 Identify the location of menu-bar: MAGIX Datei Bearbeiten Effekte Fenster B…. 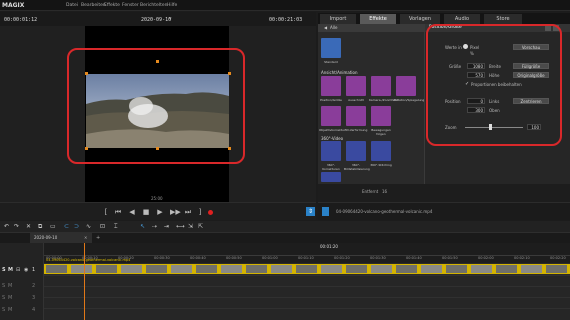
(285, 5).